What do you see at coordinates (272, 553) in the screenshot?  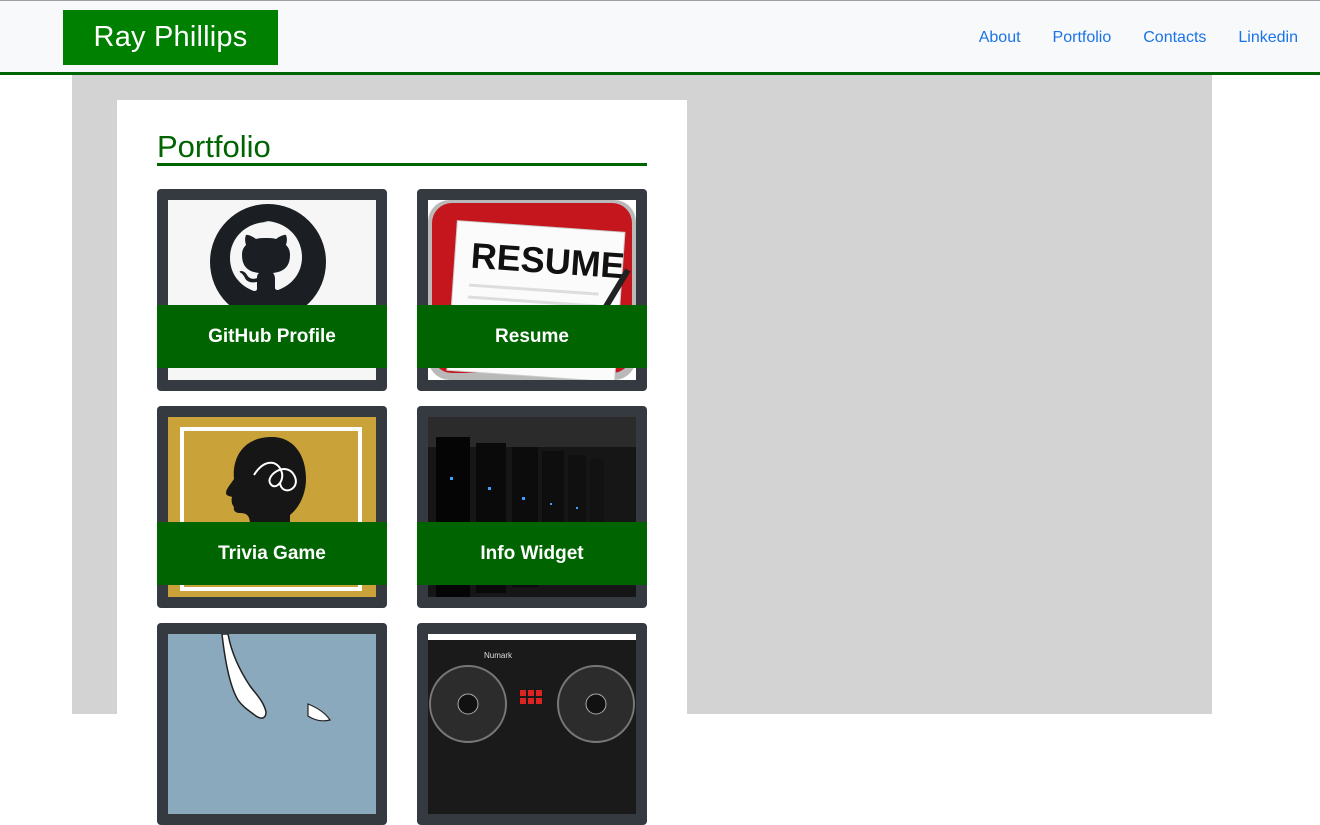 I see `card-label: Trivia Game` at bounding box center [272, 553].